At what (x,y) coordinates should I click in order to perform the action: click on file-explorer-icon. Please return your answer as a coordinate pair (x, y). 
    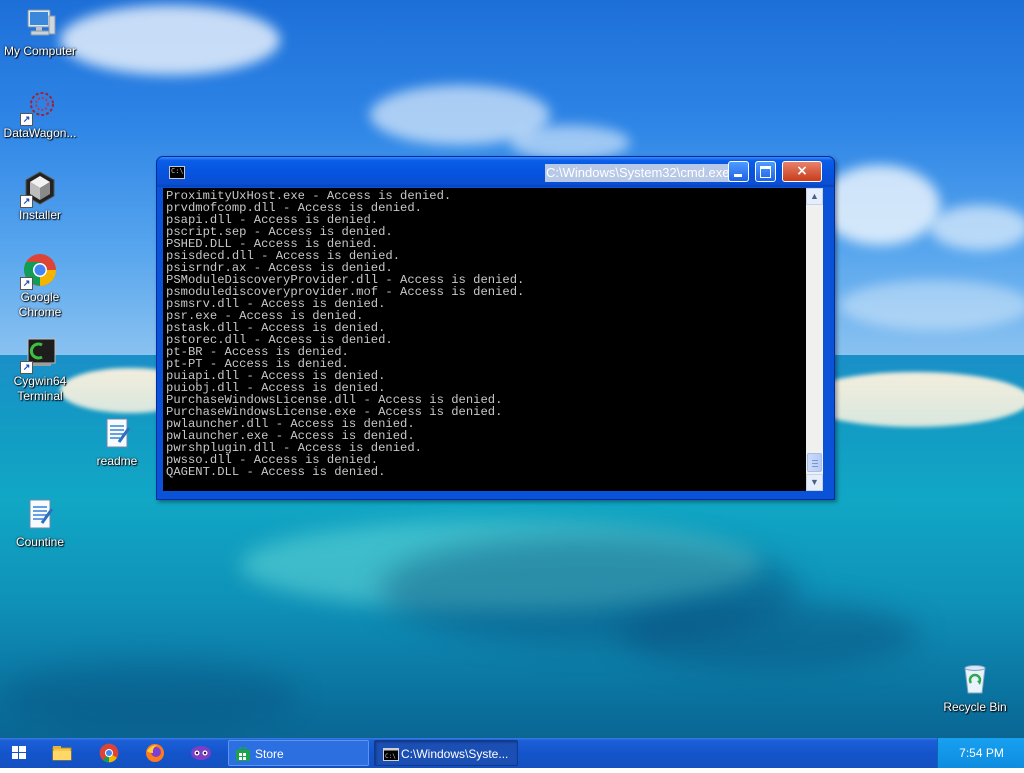
    Looking at the image, I should click on (62, 753).